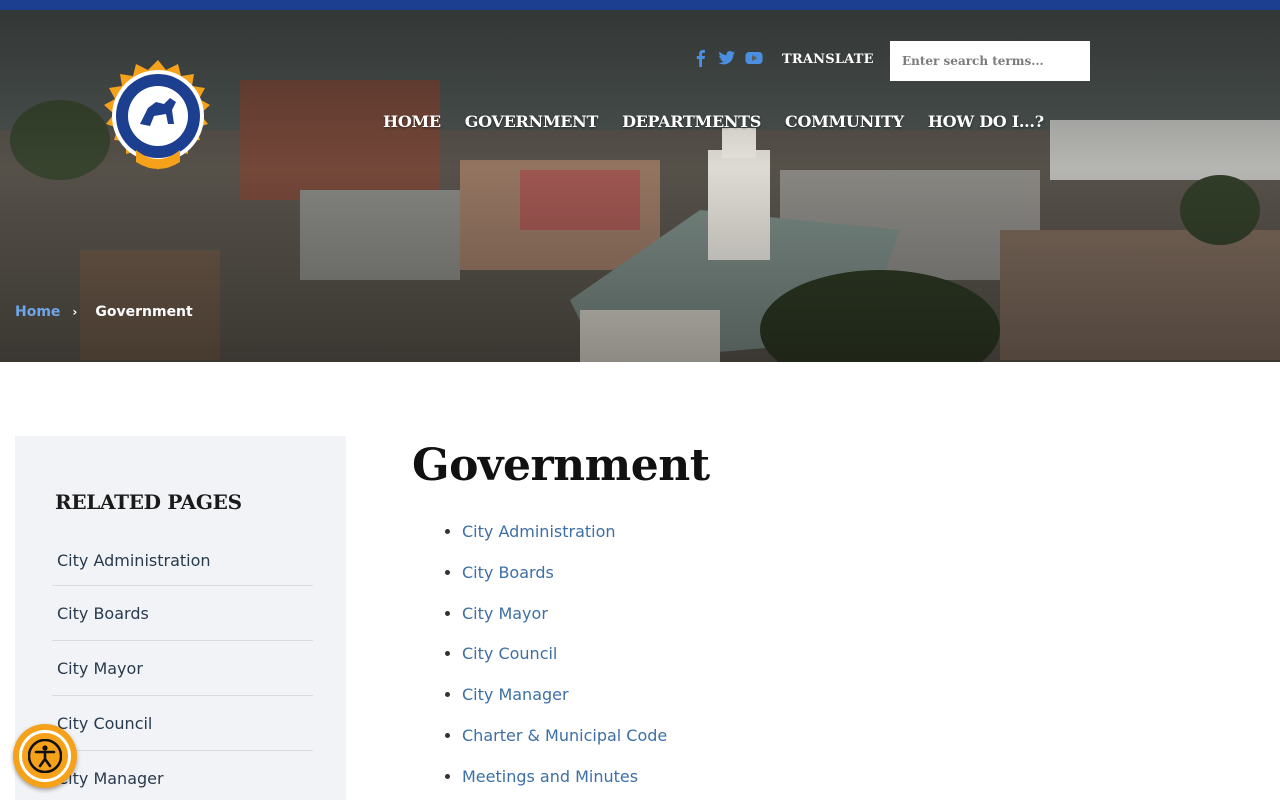 The height and width of the screenshot is (800, 1280). Describe the element at coordinates (412, 121) in the screenshot. I see `nav-home: HOME` at that location.